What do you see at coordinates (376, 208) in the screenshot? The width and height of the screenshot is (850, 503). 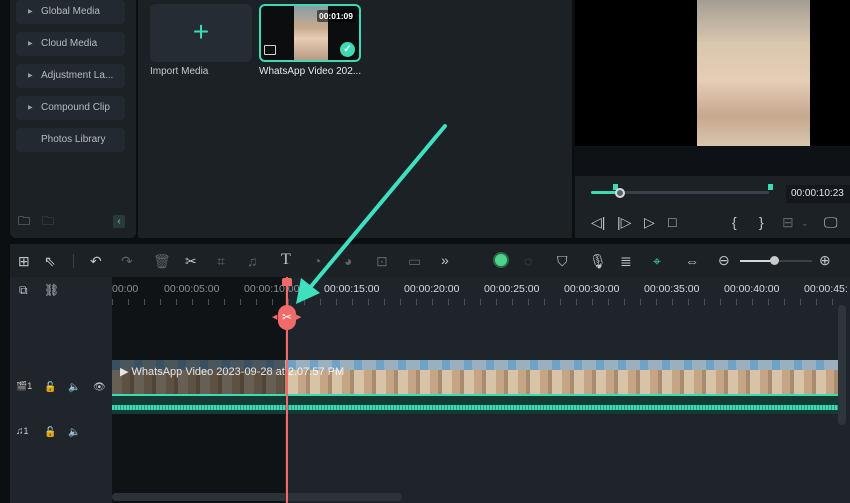 I see `annotation-arrow-shaft` at bounding box center [376, 208].